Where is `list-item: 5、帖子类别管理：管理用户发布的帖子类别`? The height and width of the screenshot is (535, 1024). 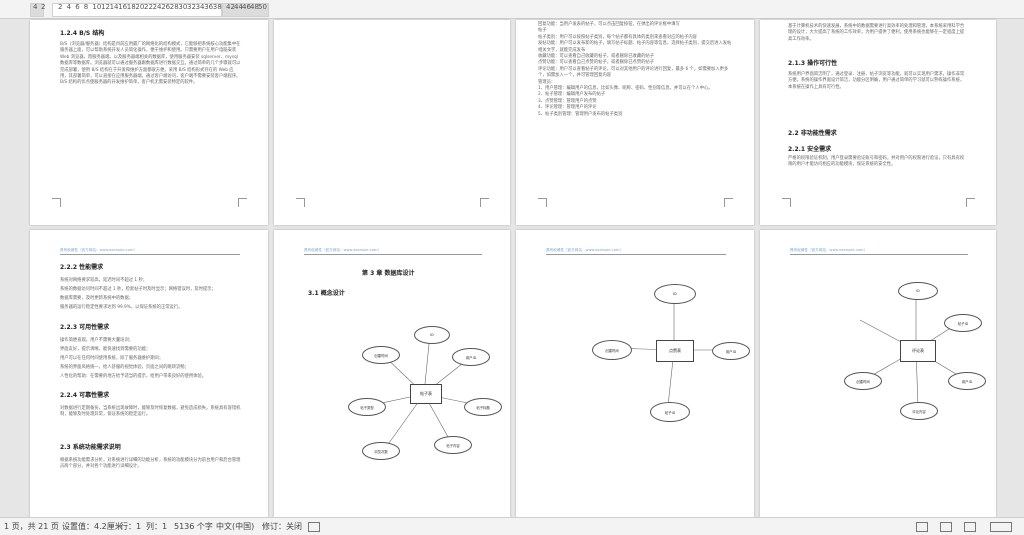
list-item: 5、帖子类别管理：管理用户发布的帖子类别 is located at coordinates (580, 114).